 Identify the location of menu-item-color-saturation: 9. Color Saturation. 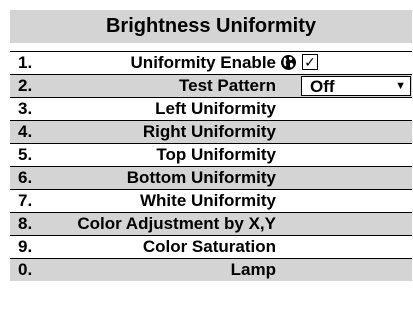
(211, 246).